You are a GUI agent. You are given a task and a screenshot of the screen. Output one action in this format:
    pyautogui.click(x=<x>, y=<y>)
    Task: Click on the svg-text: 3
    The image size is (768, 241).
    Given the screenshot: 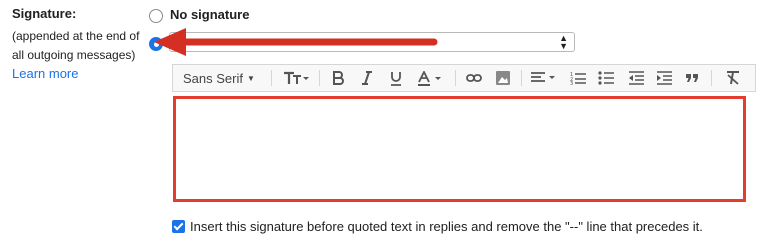 What is the action you would take?
    pyautogui.click(x=571, y=83)
    